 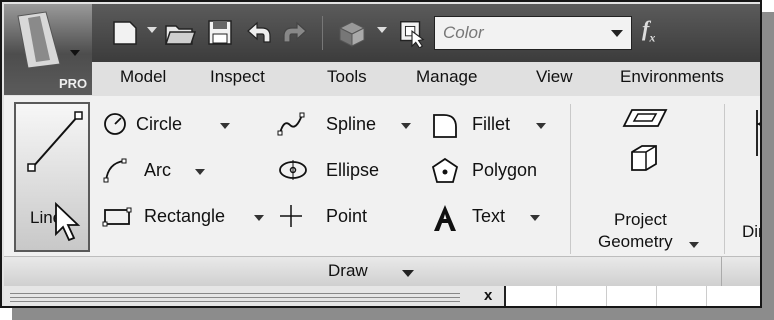 What do you see at coordinates (172, 172) in the screenshot?
I see `arc-button: Arc` at bounding box center [172, 172].